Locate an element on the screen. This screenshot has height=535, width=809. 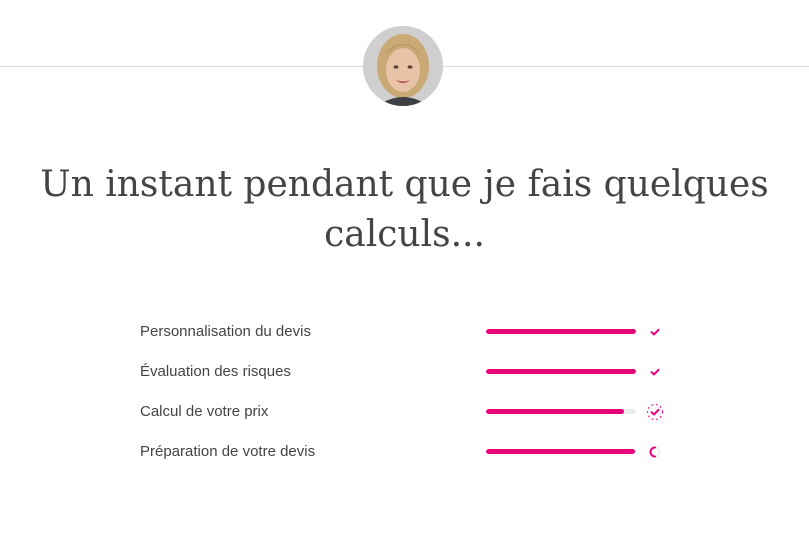
avatar-photo is located at coordinates (403, 66).